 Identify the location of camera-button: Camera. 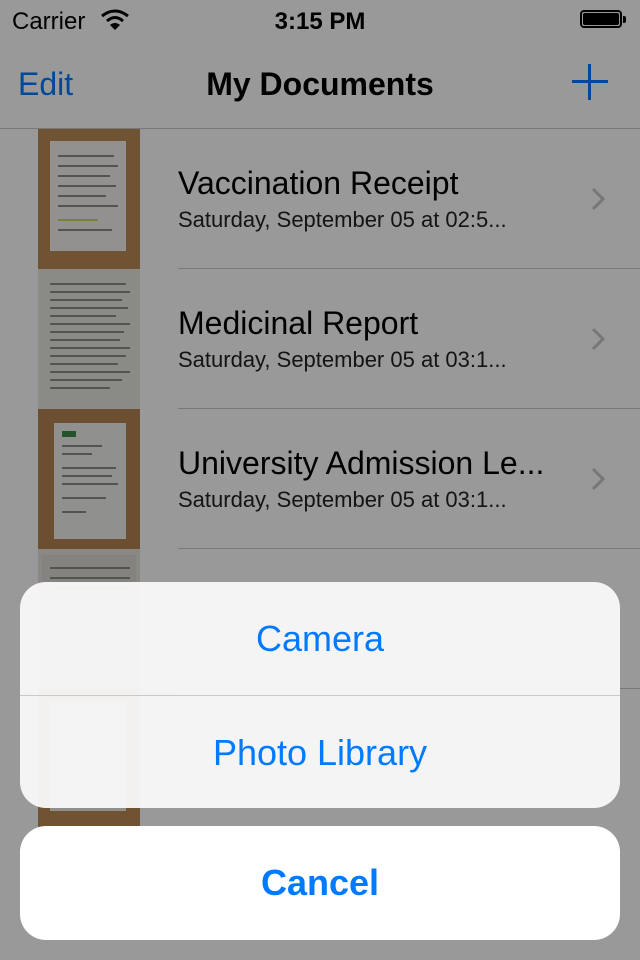
(320, 638).